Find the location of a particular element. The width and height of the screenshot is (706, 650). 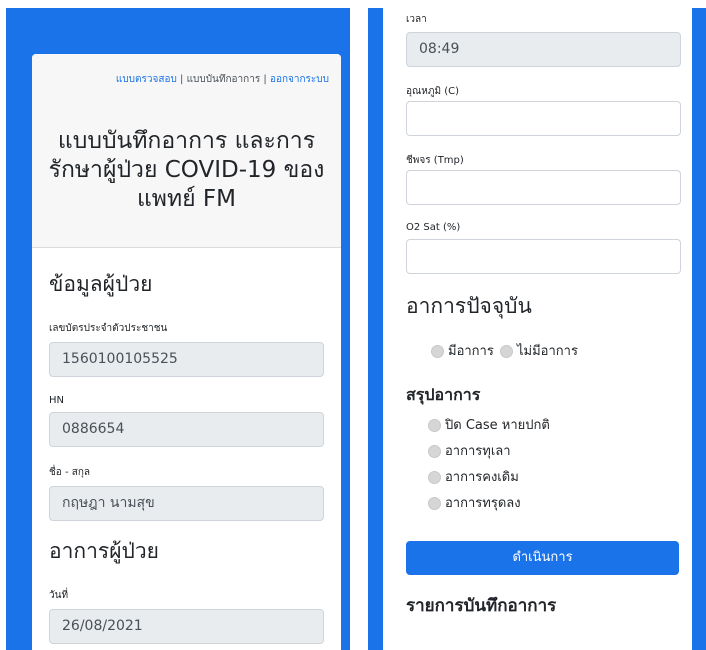

radio-has-symptom-label: มีอาการ is located at coordinates (471, 351).